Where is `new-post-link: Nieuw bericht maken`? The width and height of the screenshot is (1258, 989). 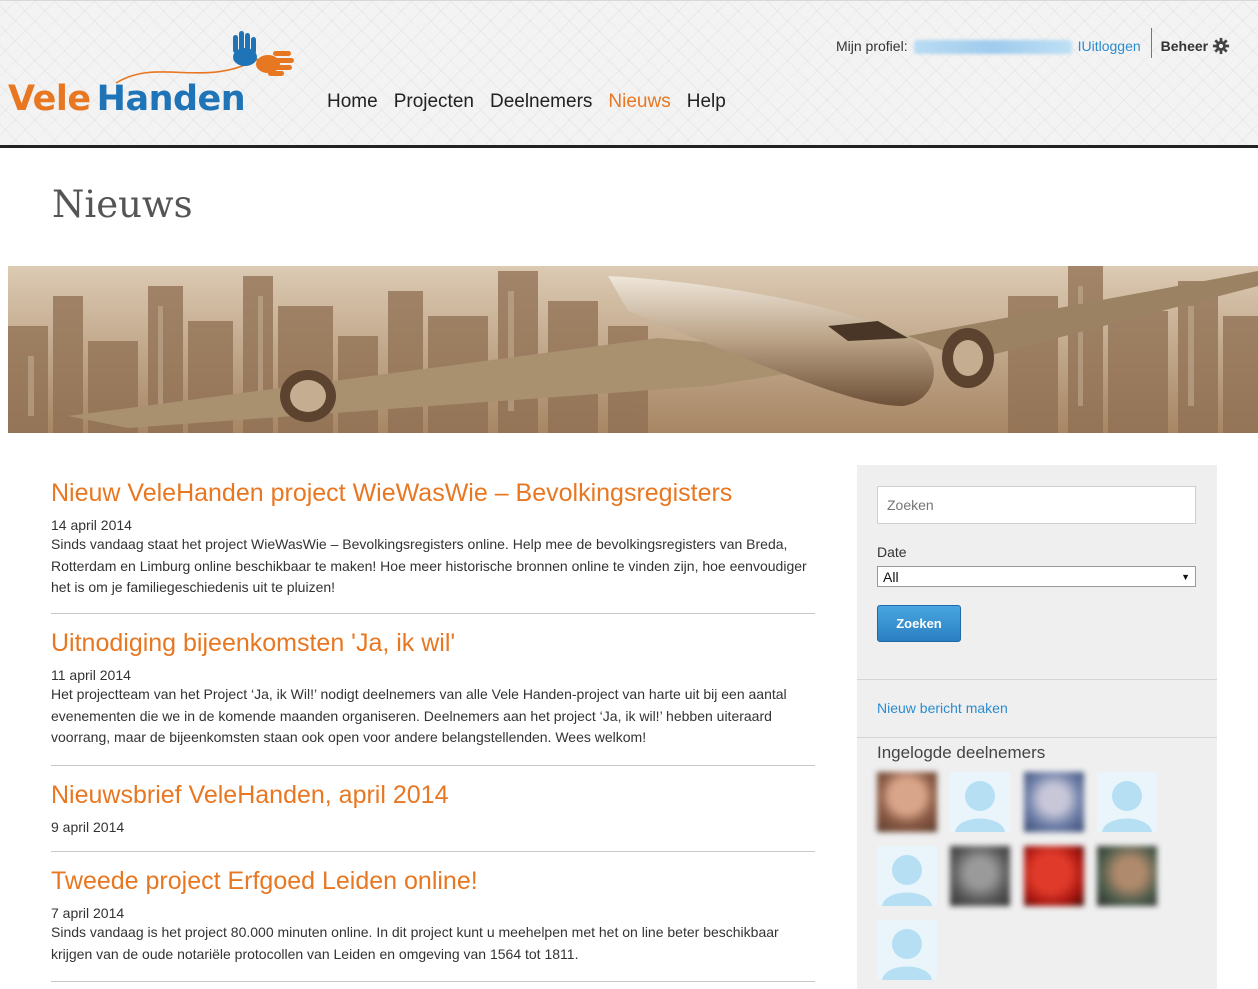 new-post-link: Nieuw bericht maken is located at coordinates (942, 708).